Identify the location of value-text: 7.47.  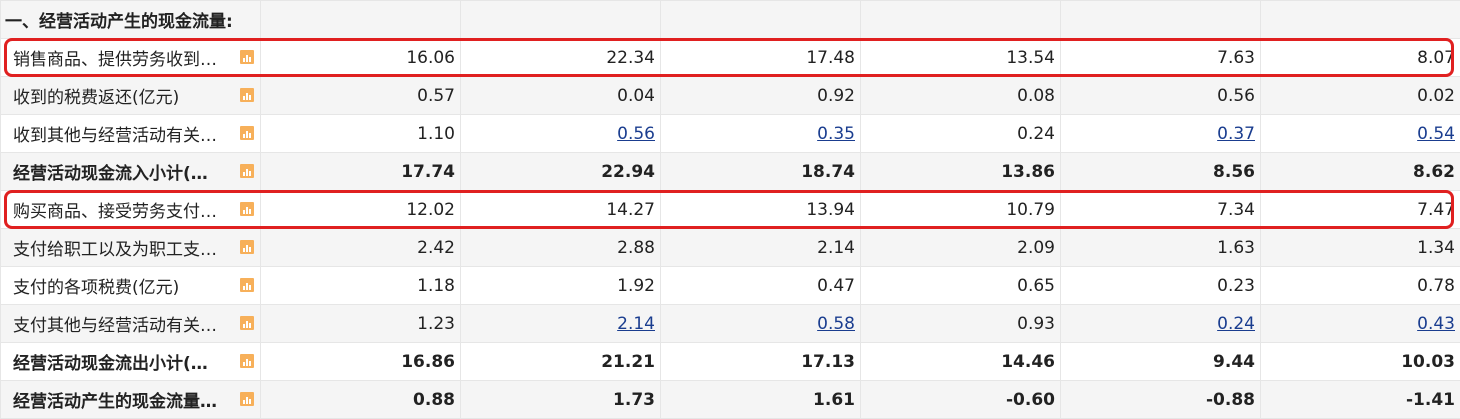
(1436, 210).